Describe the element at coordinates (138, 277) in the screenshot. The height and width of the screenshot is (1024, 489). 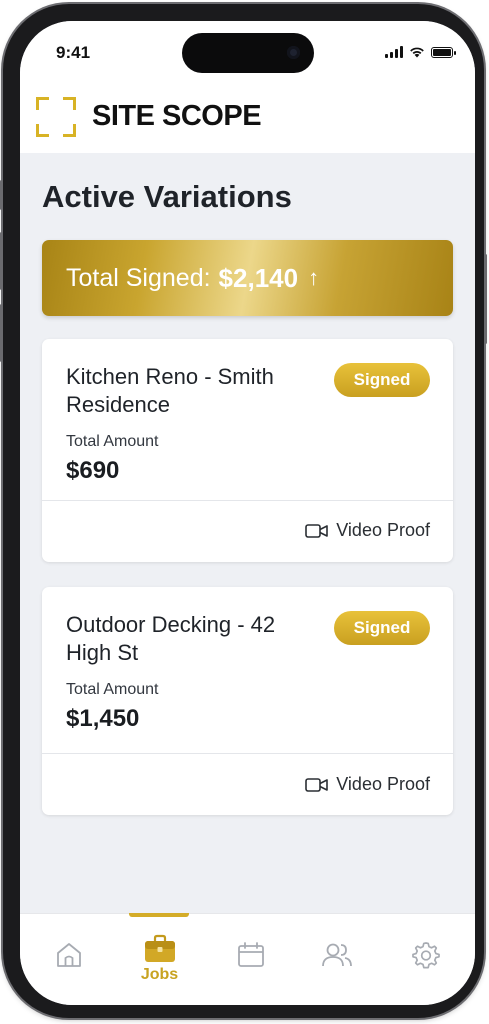
I see `total-signed-label: Total Signed:` at that location.